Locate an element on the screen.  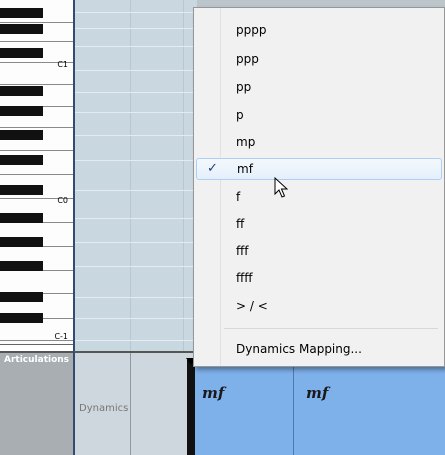
dynamics-lane-name-cell: Dynamics is located at coordinates (135, 403).